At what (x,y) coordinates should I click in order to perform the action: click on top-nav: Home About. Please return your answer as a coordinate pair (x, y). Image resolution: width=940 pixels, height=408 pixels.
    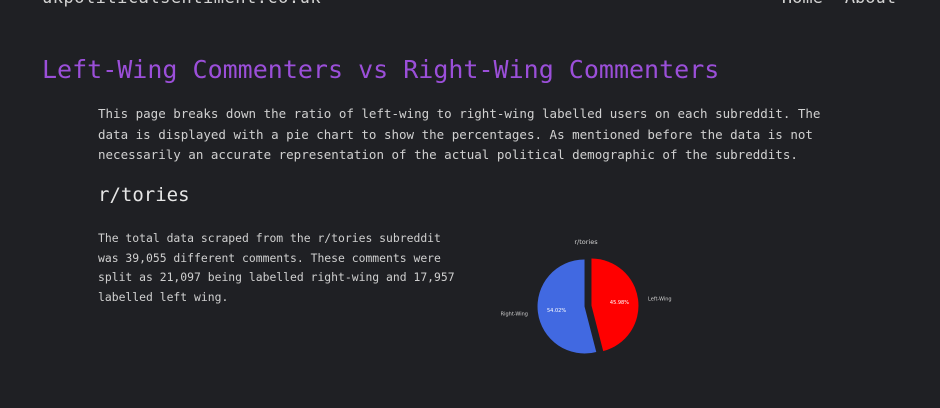
    Looking at the image, I should click on (839, 4).